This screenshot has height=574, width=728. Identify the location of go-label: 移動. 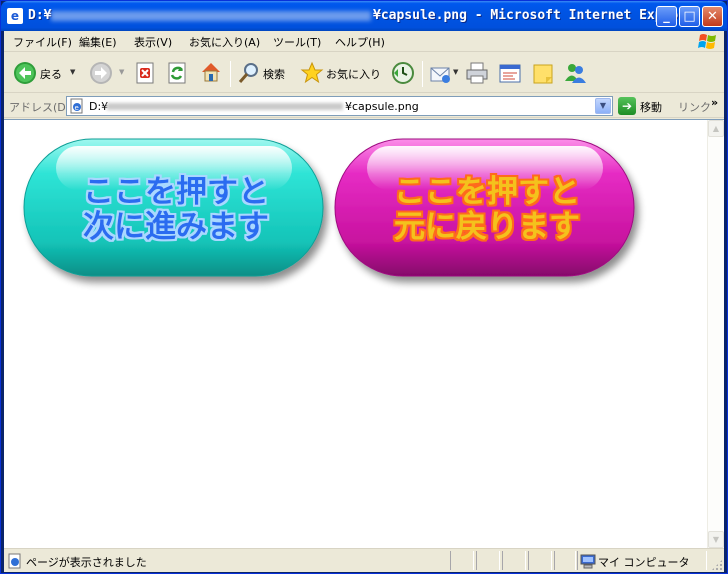
(651, 107).